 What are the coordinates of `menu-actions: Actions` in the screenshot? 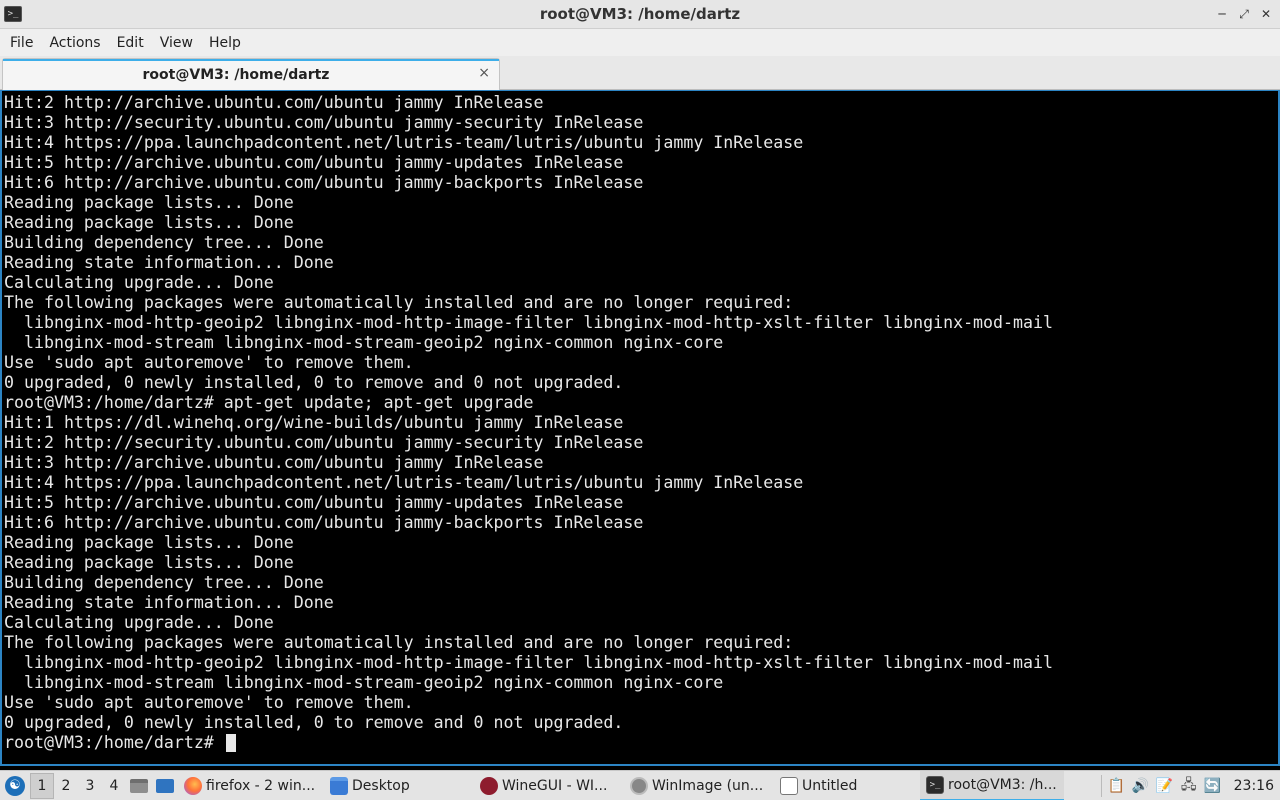 It's located at (74, 43).